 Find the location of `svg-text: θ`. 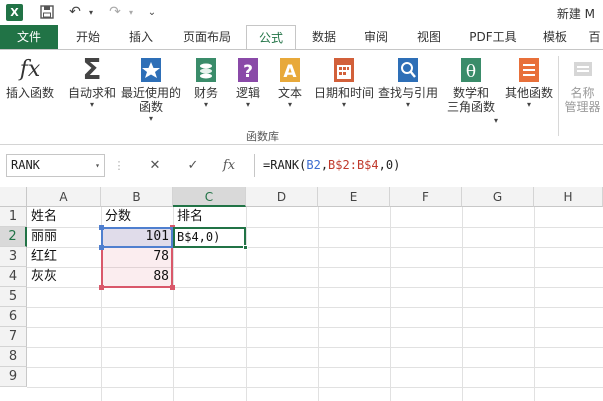

svg-text: θ is located at coordinates (471, 72).